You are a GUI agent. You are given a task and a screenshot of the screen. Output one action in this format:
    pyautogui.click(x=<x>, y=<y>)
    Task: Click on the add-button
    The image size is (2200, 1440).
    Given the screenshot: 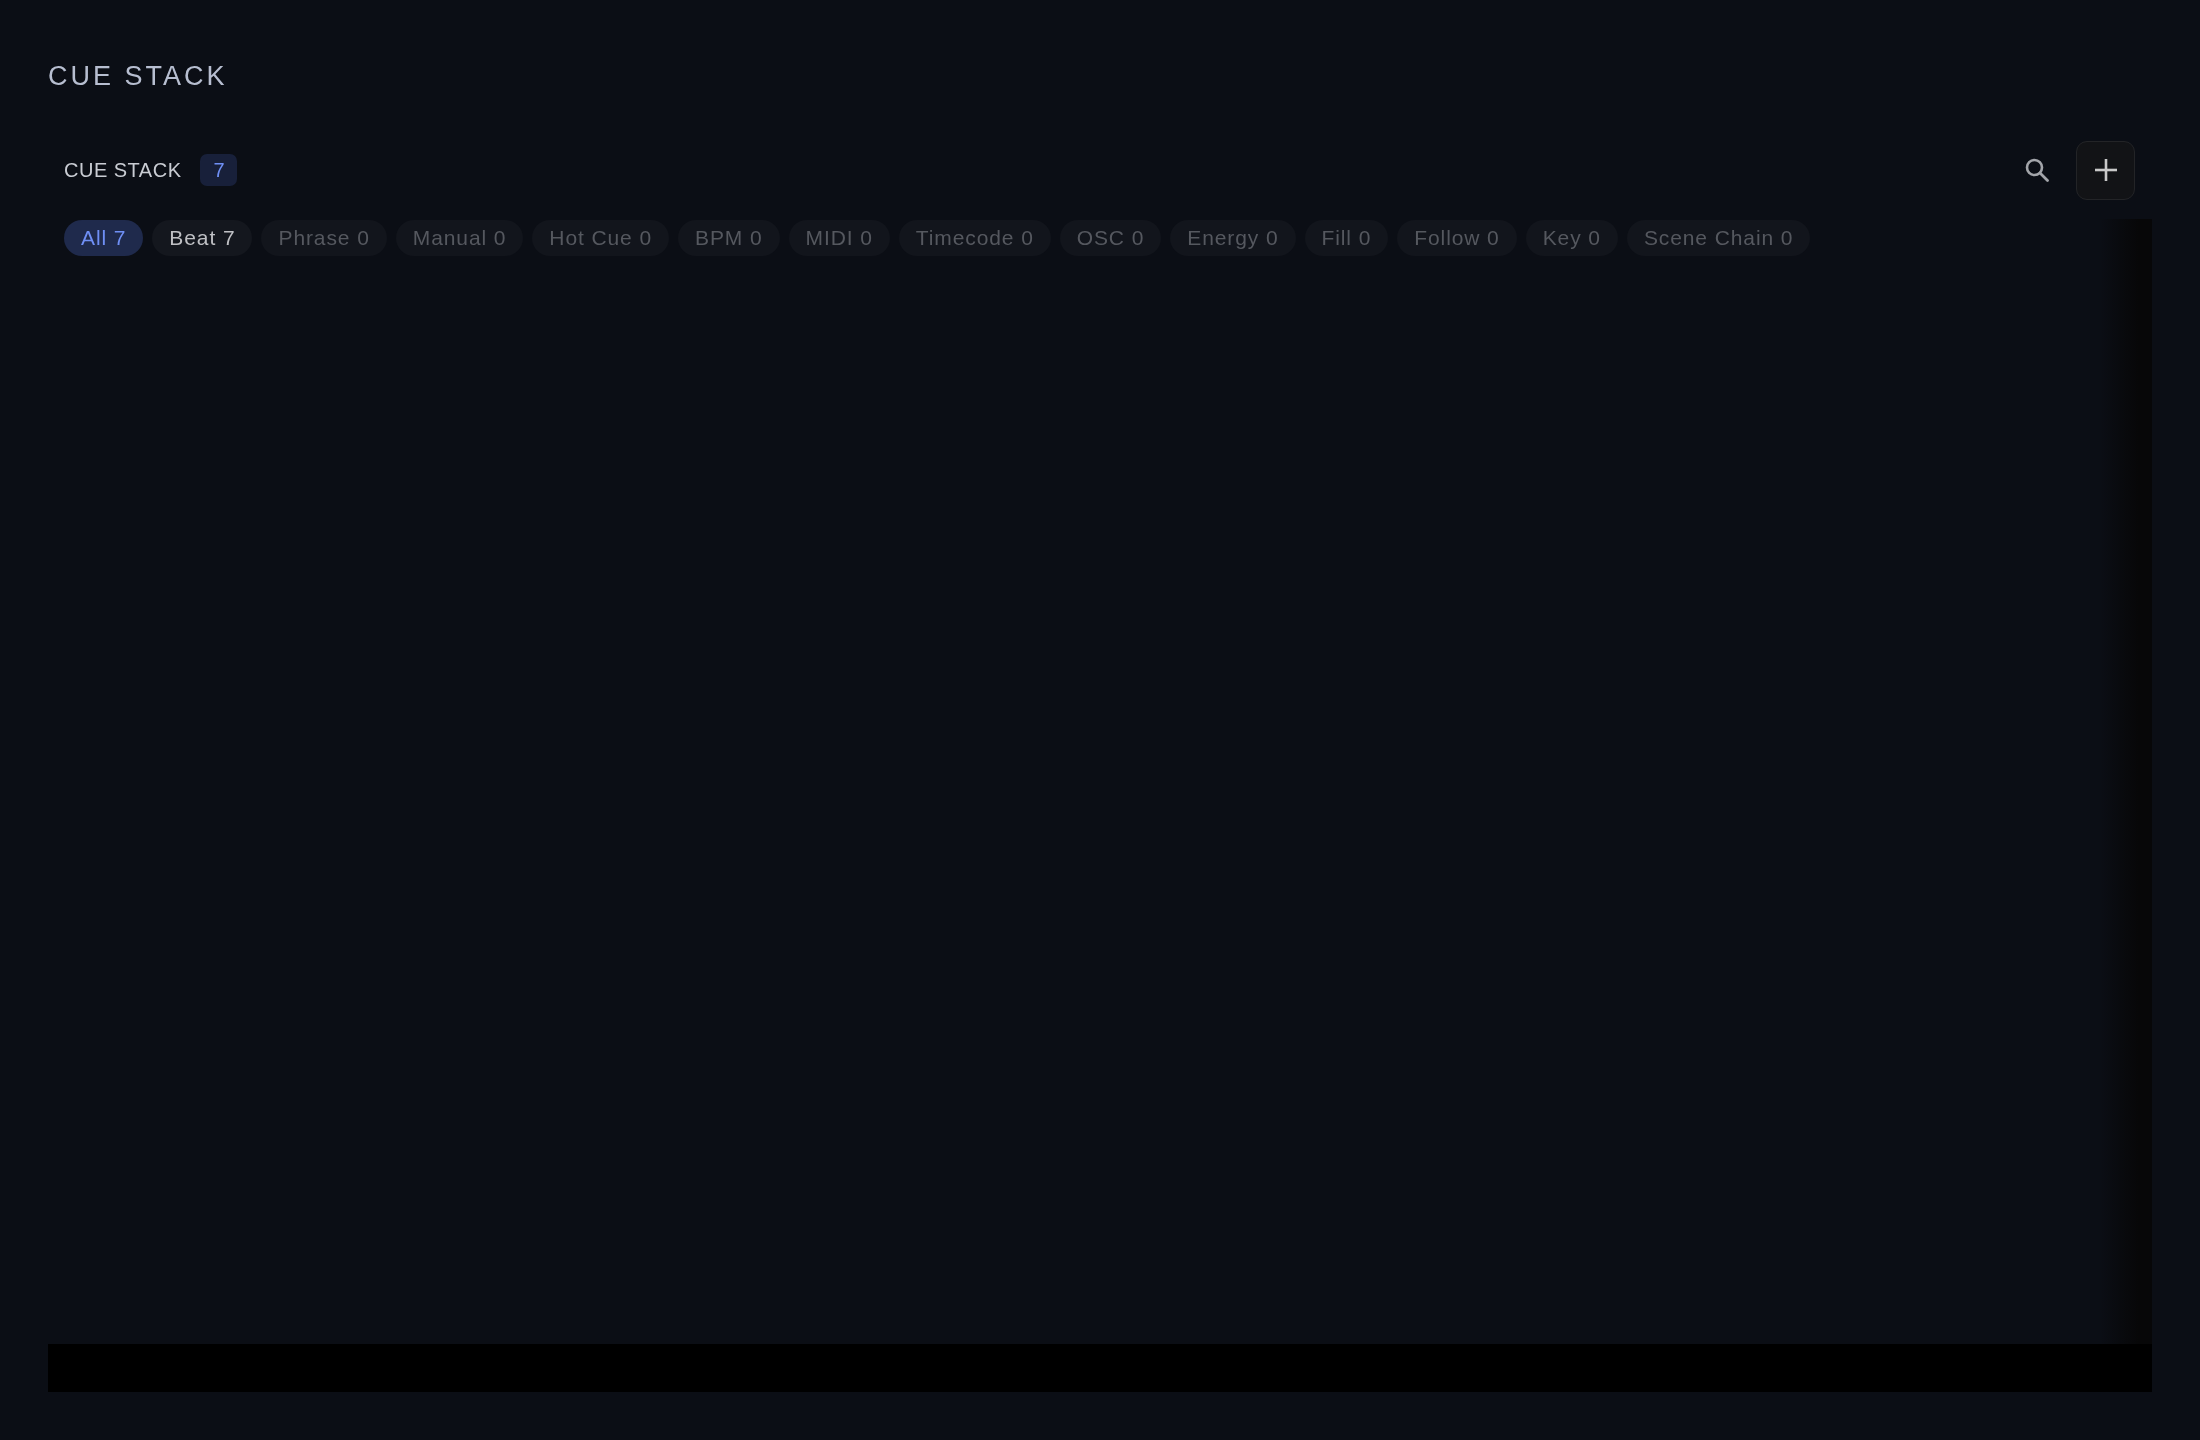 What is the action you would take?
    pyautogui.click(x=2105, y=170)
    